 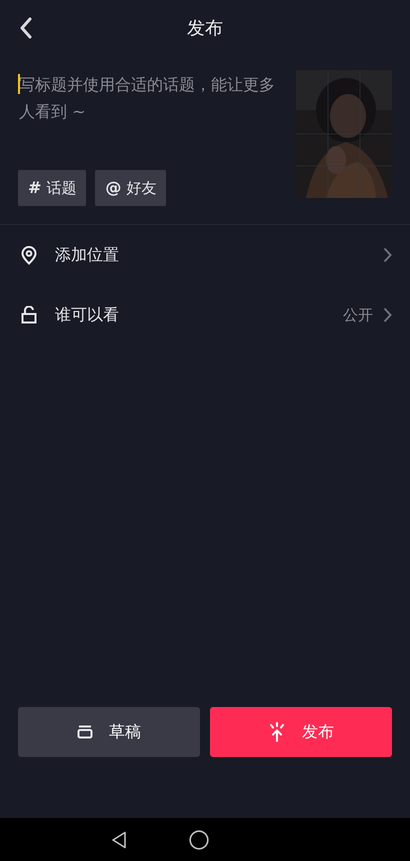 What do you see at coordinates (26, 28) in the screenshot?
I see `back-icon` at bounding box center [26, 28].